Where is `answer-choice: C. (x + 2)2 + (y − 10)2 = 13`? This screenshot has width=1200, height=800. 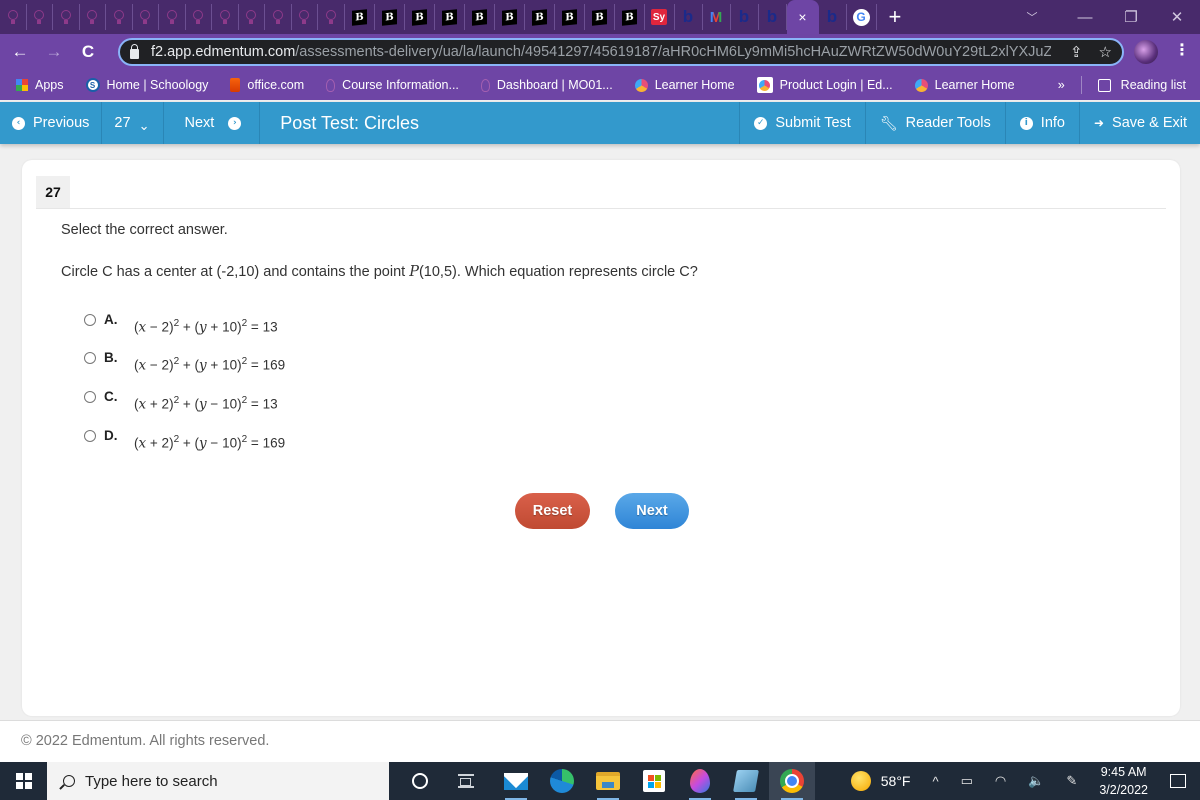 answer-choice: C. (x + 2)2 + (y − 10)2 = 13 is located at coordinates (181, 401).